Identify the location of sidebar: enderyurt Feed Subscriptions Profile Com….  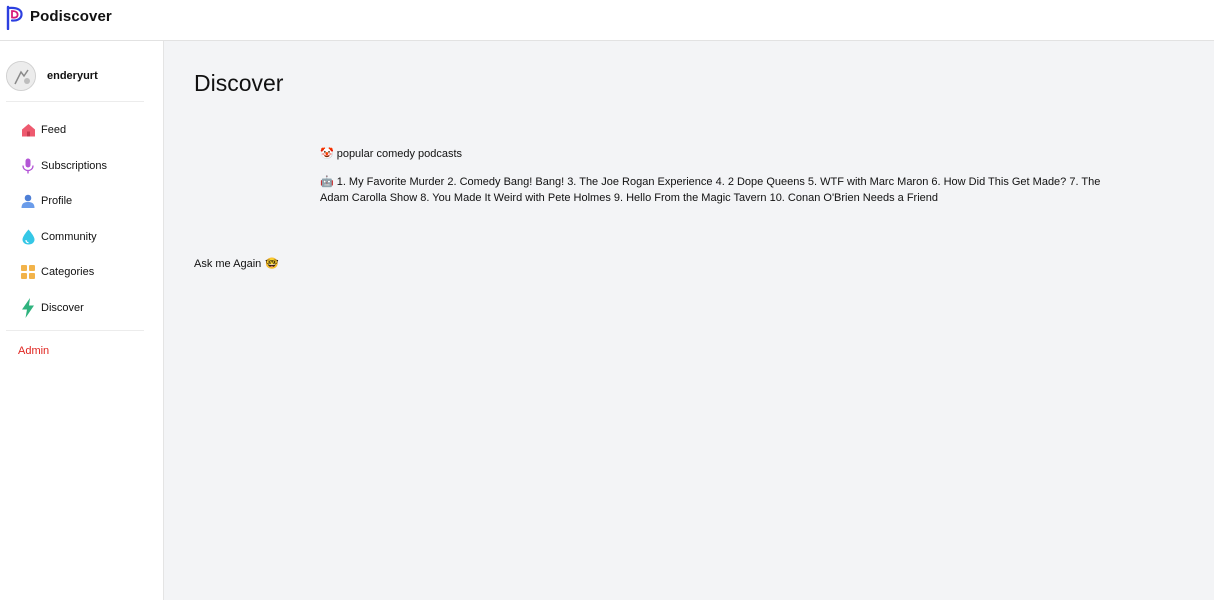
(82, 320).